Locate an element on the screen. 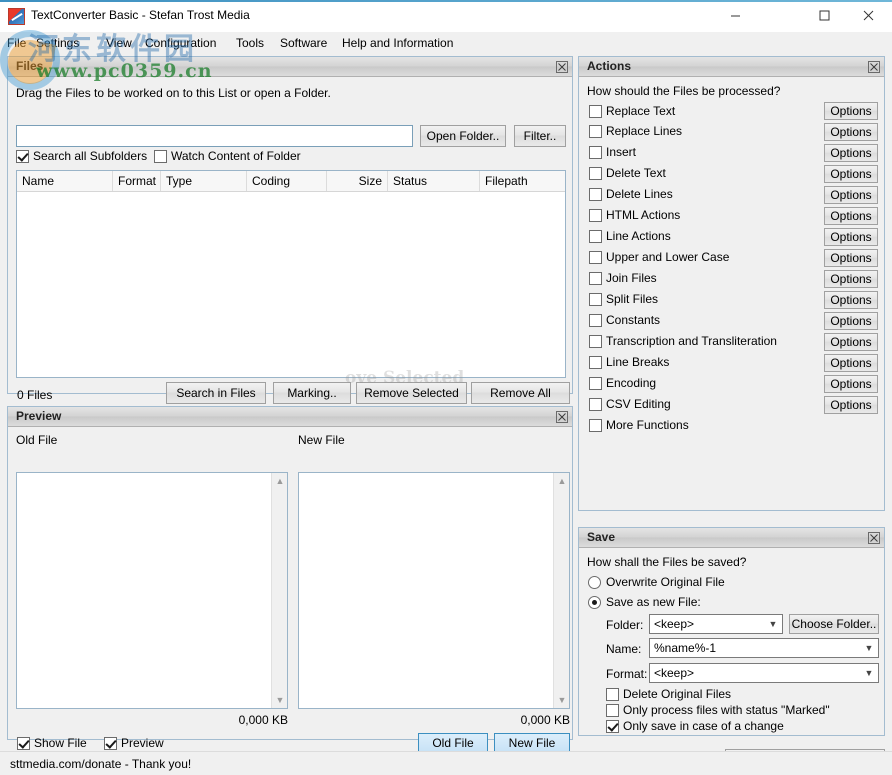 The width and height of the screenshot is (892, 775). folder-path-input is located at coordinates (214, 136).